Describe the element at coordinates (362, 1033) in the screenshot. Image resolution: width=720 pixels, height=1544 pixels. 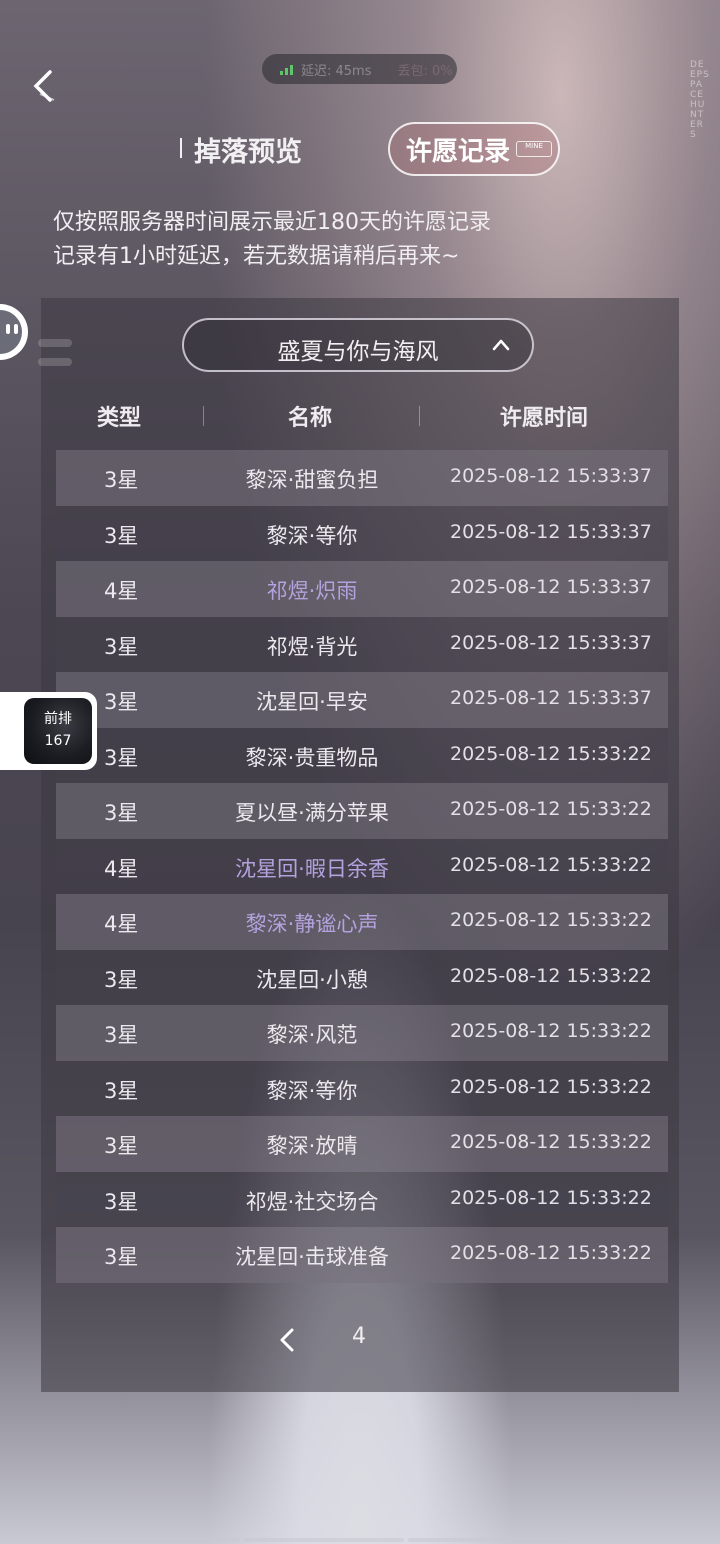
I see `table-row: 3星 黎深·风范 2025-08-12 15:33:22` at that location.